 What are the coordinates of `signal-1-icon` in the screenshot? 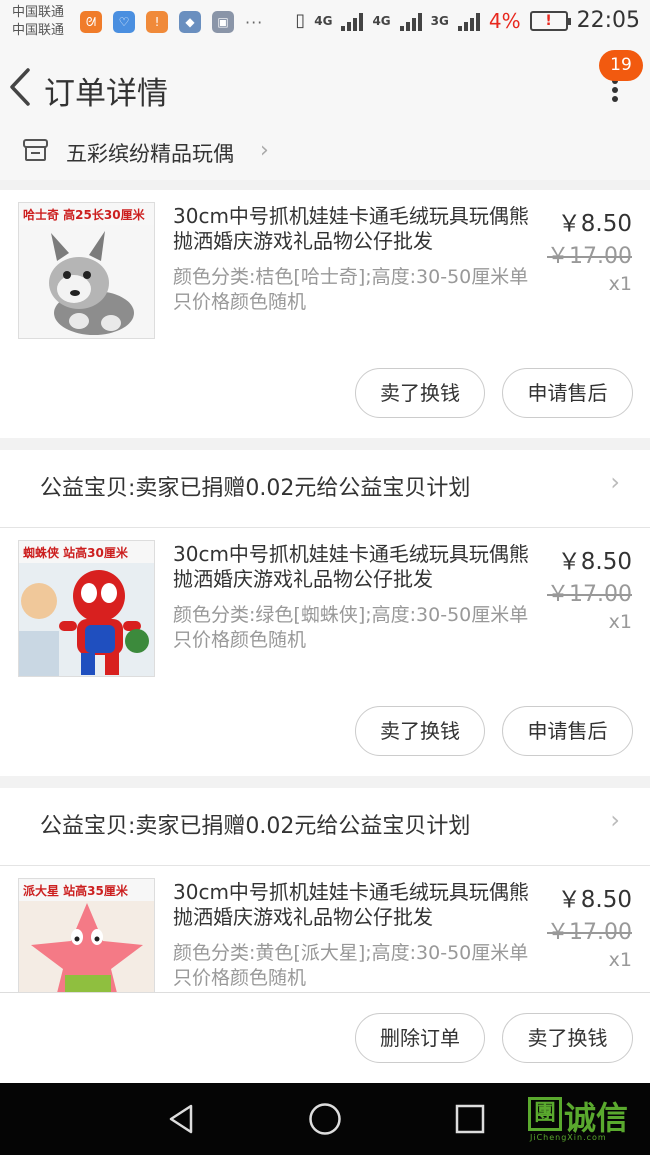 It's located at (352, 21).